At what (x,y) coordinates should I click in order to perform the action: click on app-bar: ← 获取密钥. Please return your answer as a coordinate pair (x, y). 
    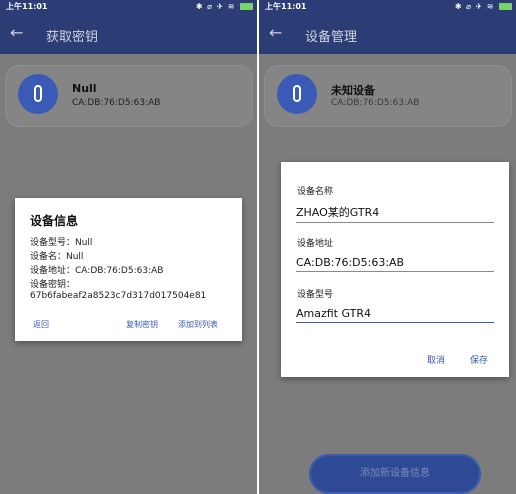
    Looking at the image, I should click on (128, 34).